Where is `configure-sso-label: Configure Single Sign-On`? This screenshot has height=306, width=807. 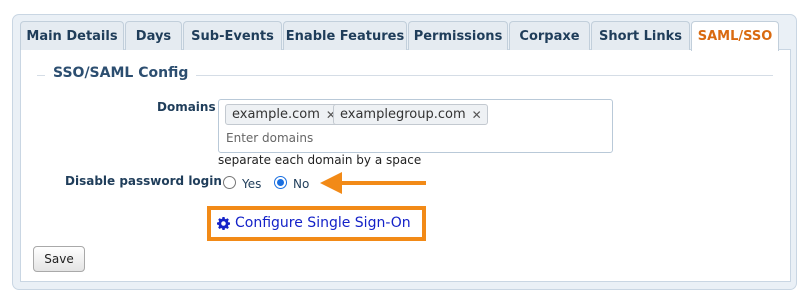
configure-sso-label: Configure Single Sign-On is located at coordinates (323, 223).